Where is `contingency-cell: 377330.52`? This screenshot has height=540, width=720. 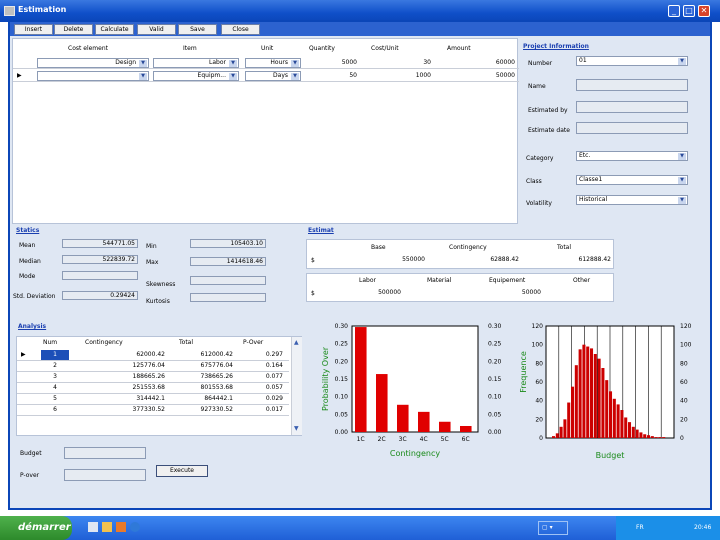
contingency-cell: 377330.52 is located at coordinates (148, 409).